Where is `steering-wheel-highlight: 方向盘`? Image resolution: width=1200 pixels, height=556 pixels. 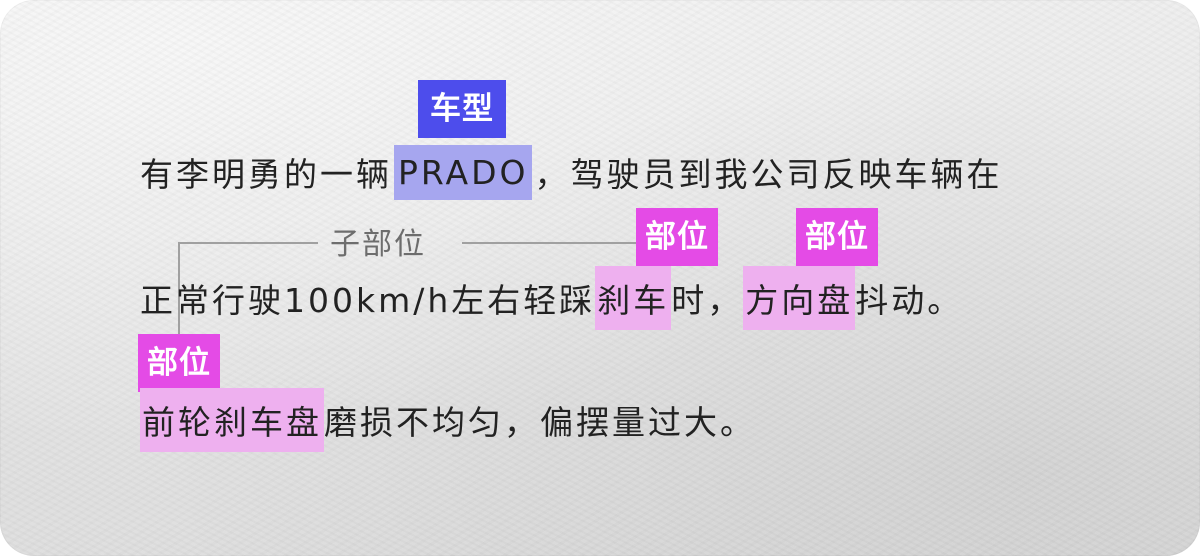 steering-wheel-highlight: 方向盘 is located at coordinates (799, 298).